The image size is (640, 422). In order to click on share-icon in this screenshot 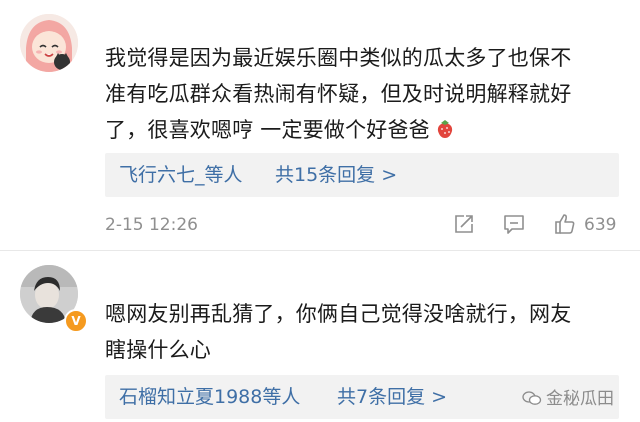, I will do `click(464, 224)`.